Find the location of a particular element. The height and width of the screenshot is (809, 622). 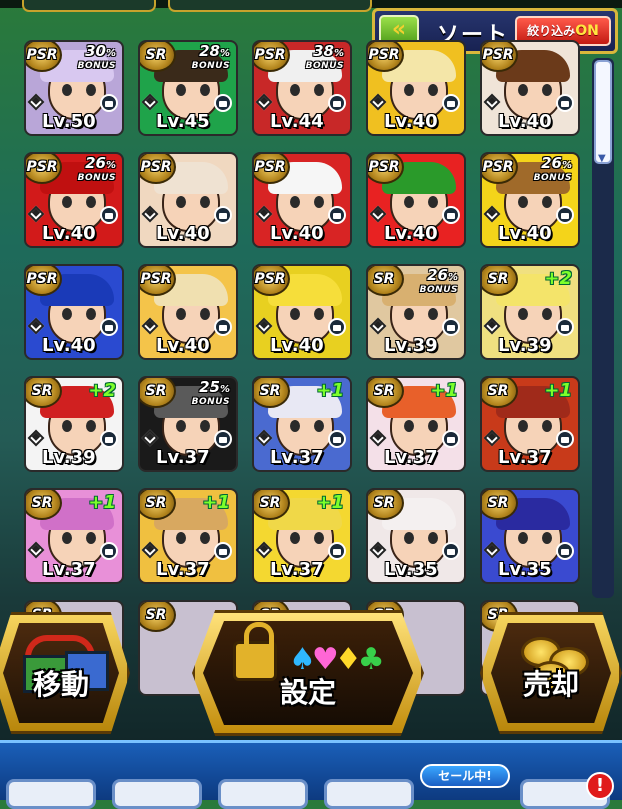

bonus-badge: 28% BONUS is located at coordinates (210, 57).